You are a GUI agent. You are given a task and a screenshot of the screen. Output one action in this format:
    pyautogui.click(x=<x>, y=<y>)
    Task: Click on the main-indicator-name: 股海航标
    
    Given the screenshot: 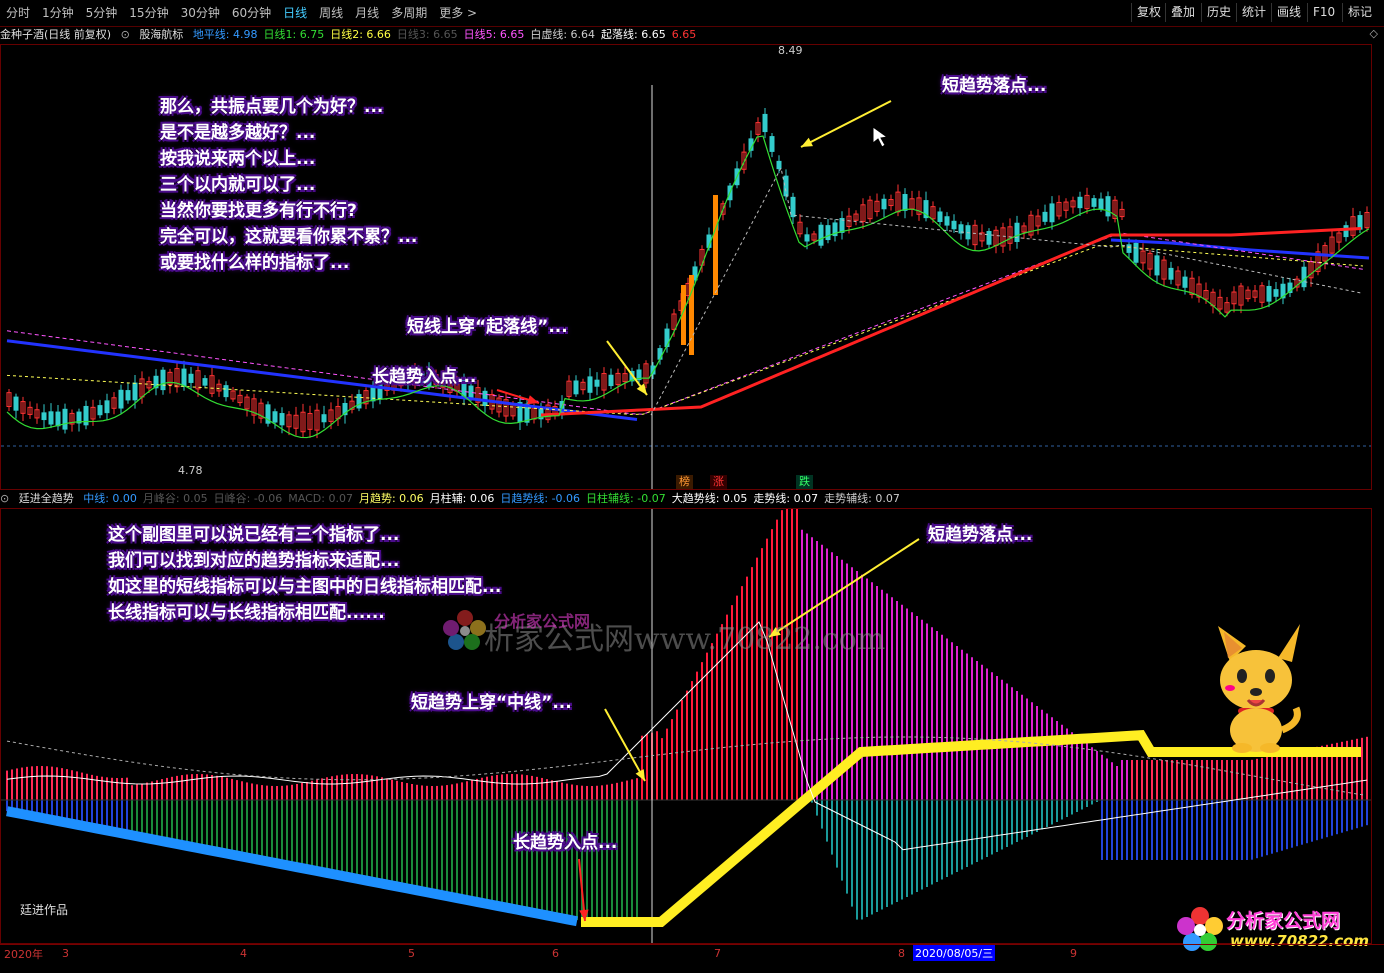 What is the action you would take?
    pyautogui.click(x=161, y=34)
    